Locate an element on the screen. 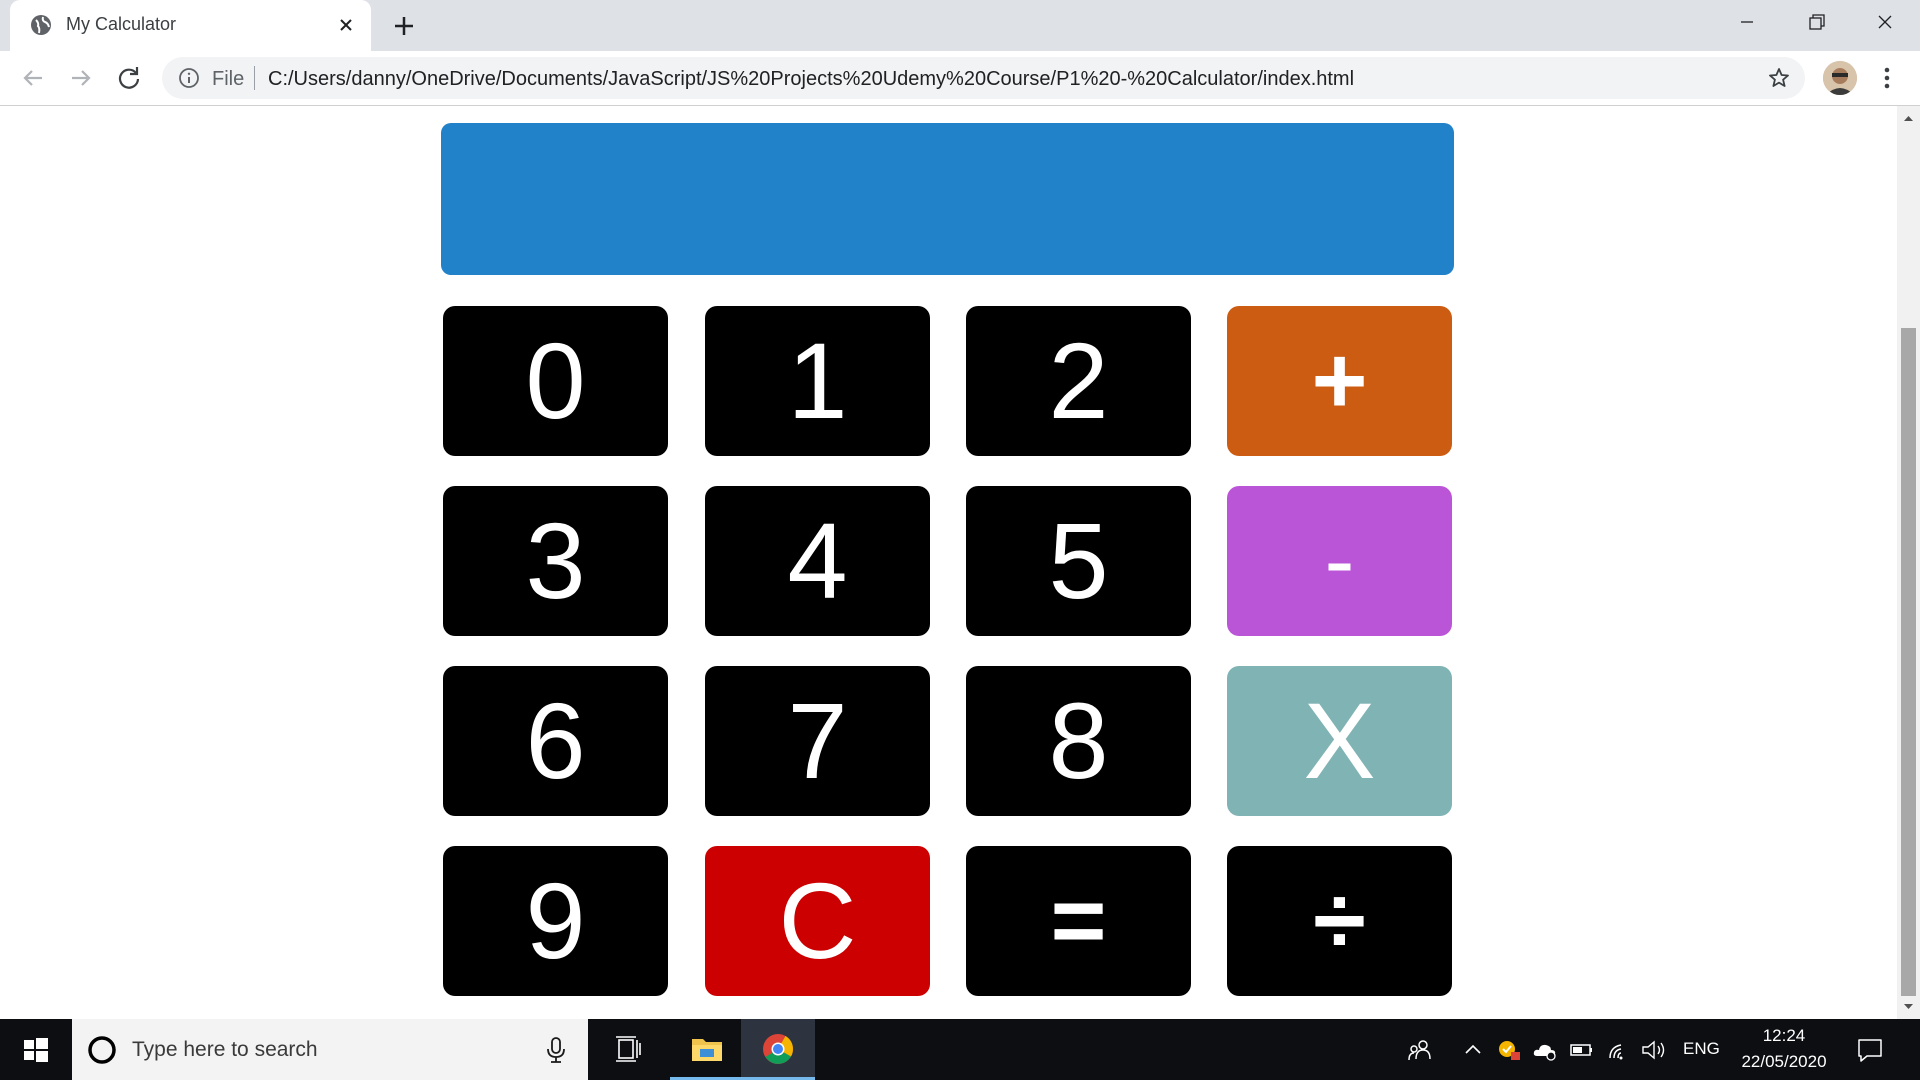  key-6-button: 6 is located at coordinates (555, 741).